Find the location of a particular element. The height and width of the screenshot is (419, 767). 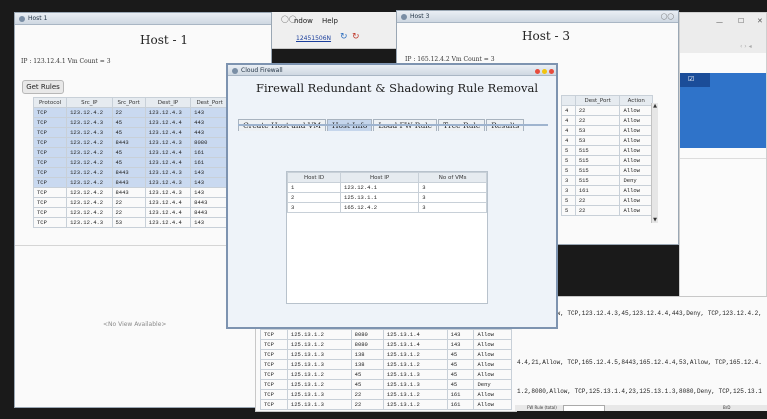

table-cell: 8443 is located at coordinates (128, 142).